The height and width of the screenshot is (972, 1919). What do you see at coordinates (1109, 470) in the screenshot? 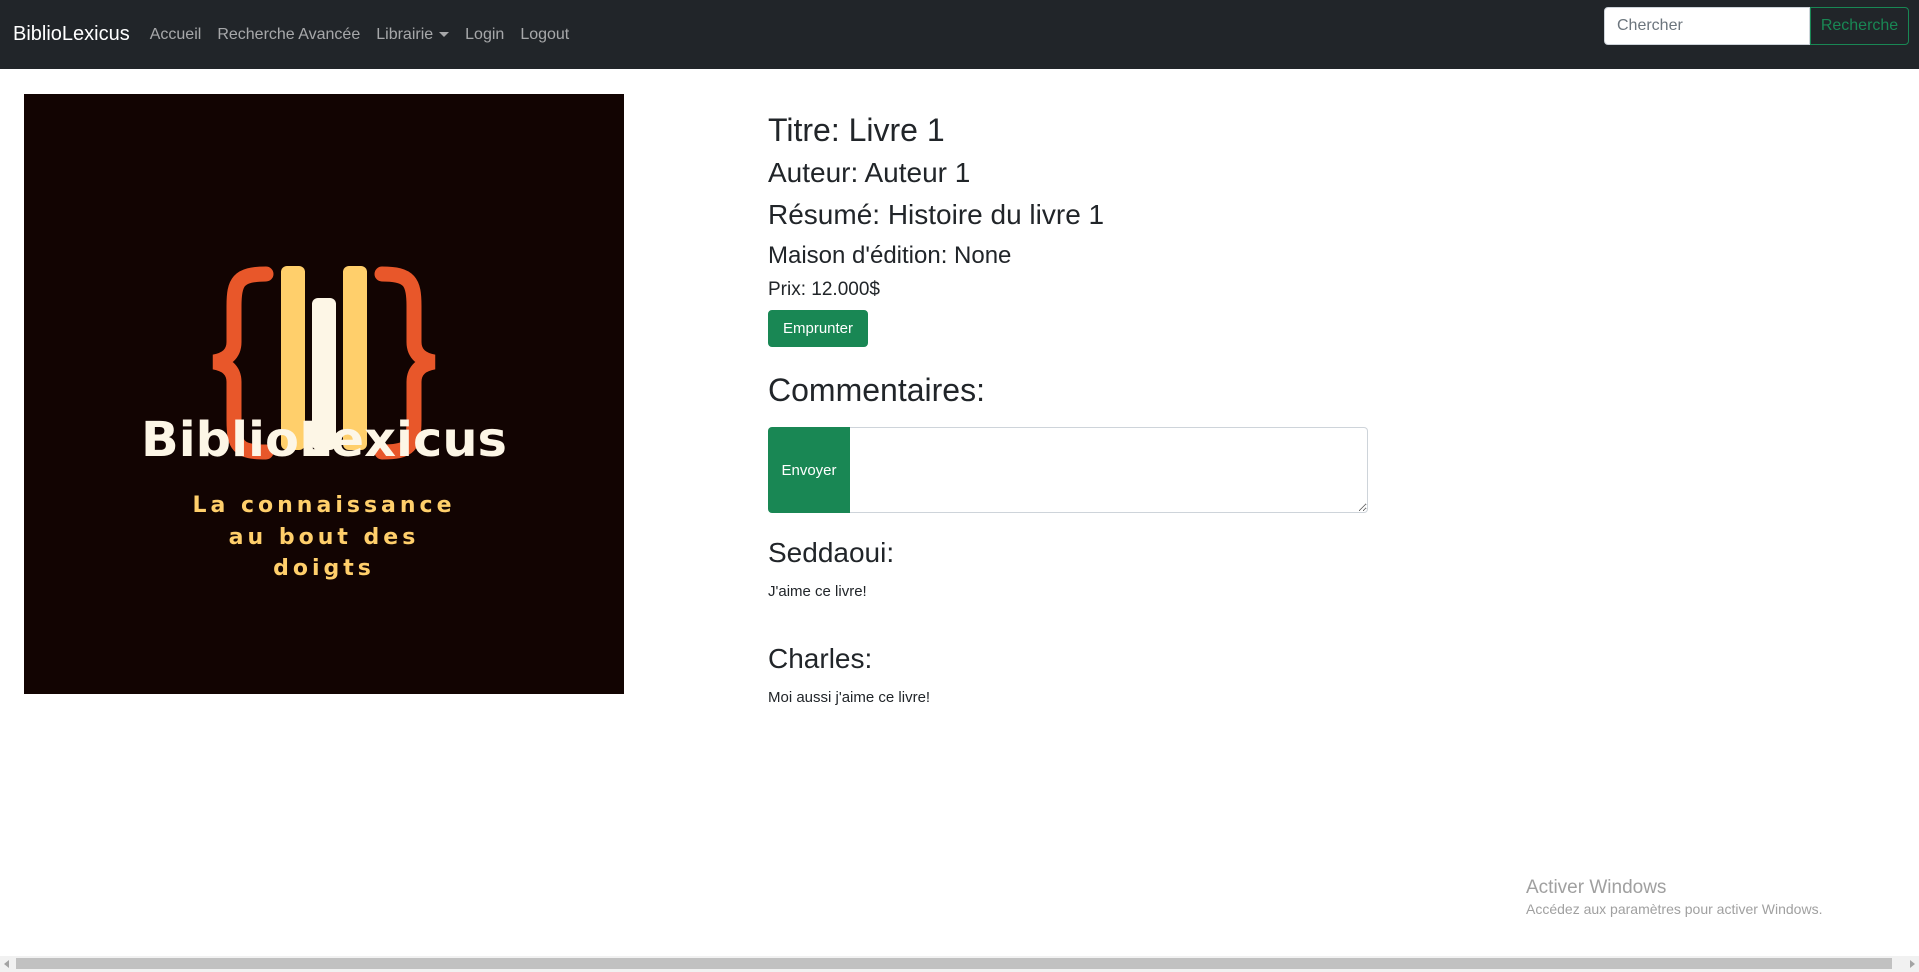
I see `comment-textarea` at bounding box center [1109, 470].